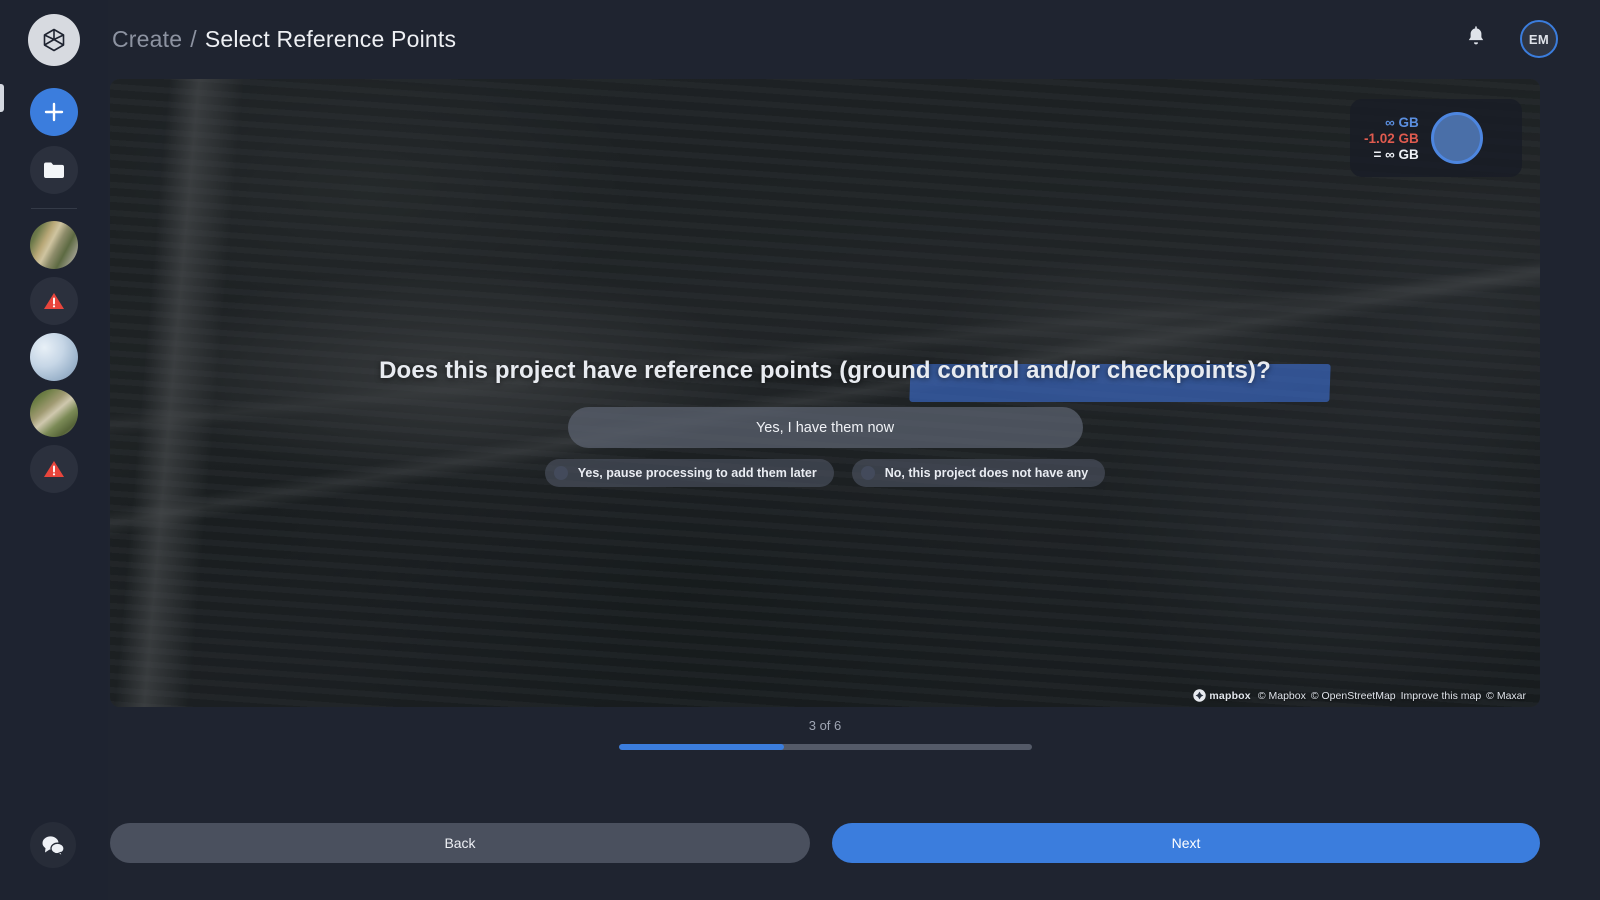 Image resolution: width=1600 pixels, height=900 pixels. Describe the element at coordinates (1539, 39) in the screenshot. I see `user-avatar: EM` at that location.